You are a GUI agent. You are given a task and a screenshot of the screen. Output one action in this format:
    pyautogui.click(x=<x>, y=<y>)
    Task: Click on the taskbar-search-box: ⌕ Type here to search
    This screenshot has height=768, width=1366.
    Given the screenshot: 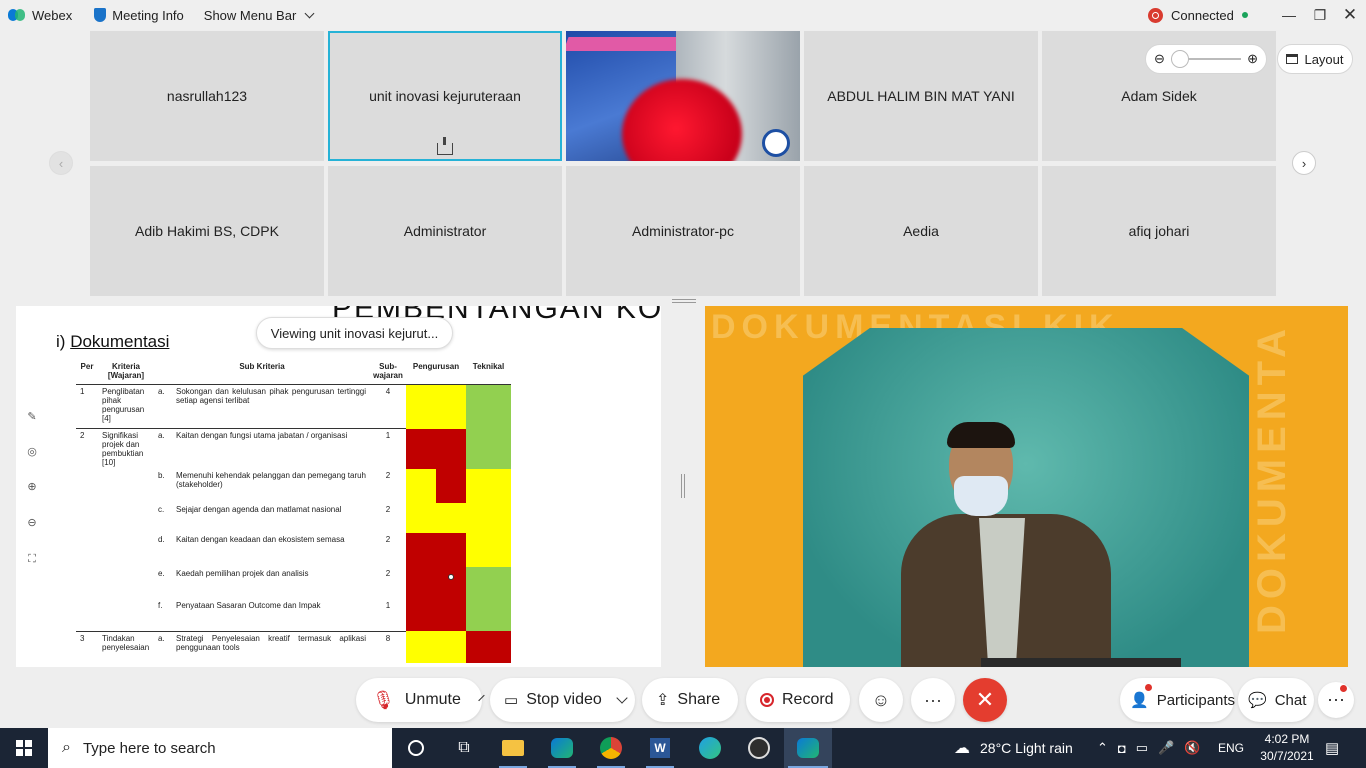 What is the action you would take?
    pyautogui.click(x=220, y=748)
    